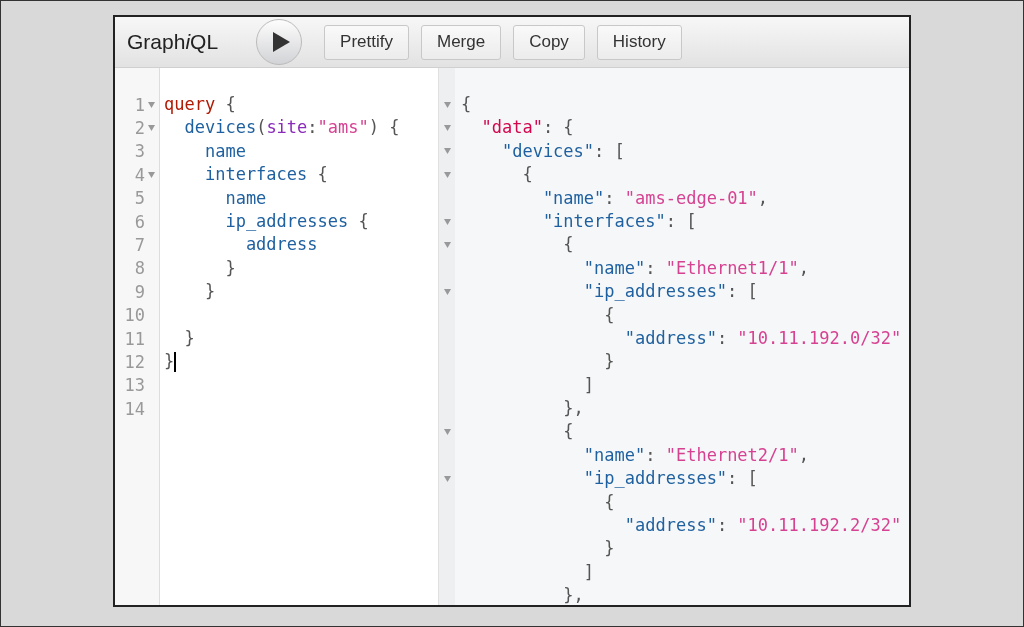  Describe the element at coordinates (527, 128) in the screenshot. I see `result-line: "data": {` at that location.